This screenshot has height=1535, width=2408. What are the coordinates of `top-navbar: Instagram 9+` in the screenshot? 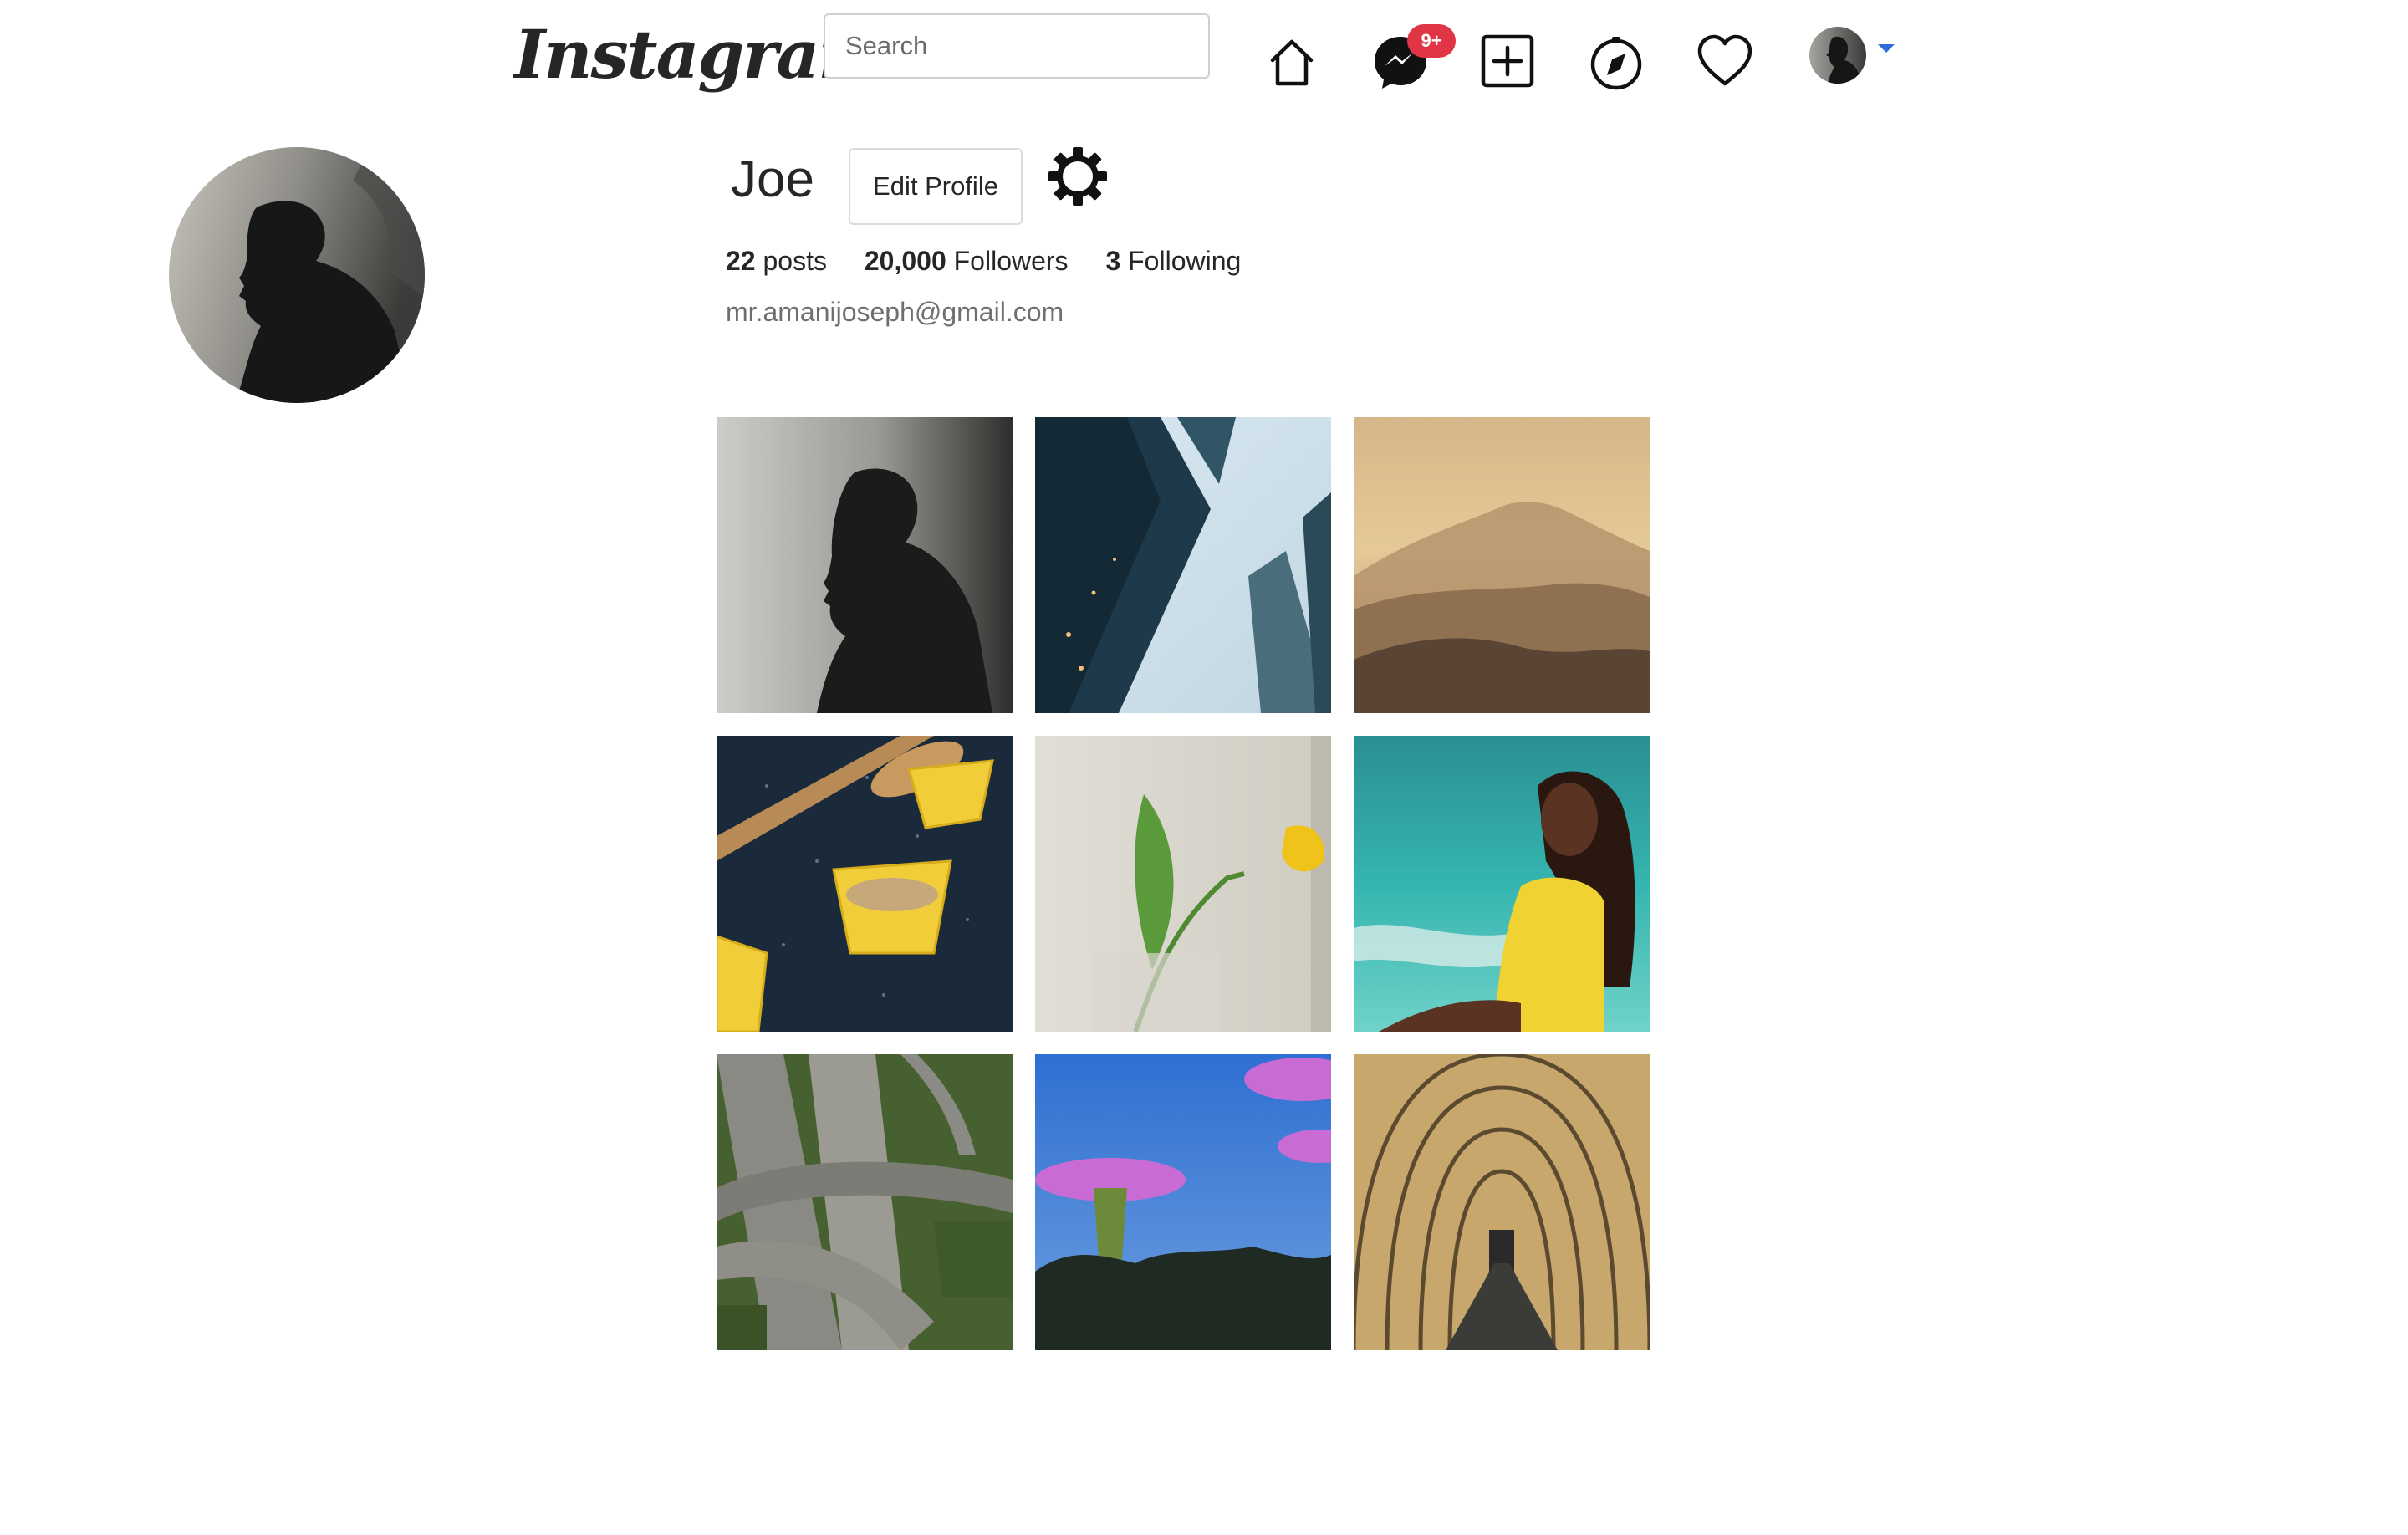 It's located at (1204, 54).